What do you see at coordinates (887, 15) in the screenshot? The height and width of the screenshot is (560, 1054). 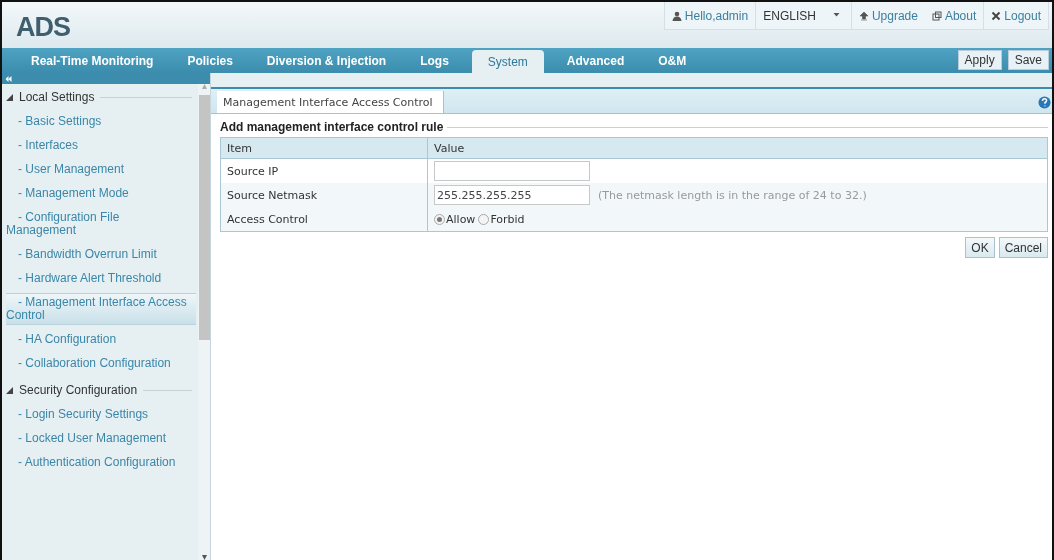 I see `header-link: Upgrade` at bounding box center [887, 15].